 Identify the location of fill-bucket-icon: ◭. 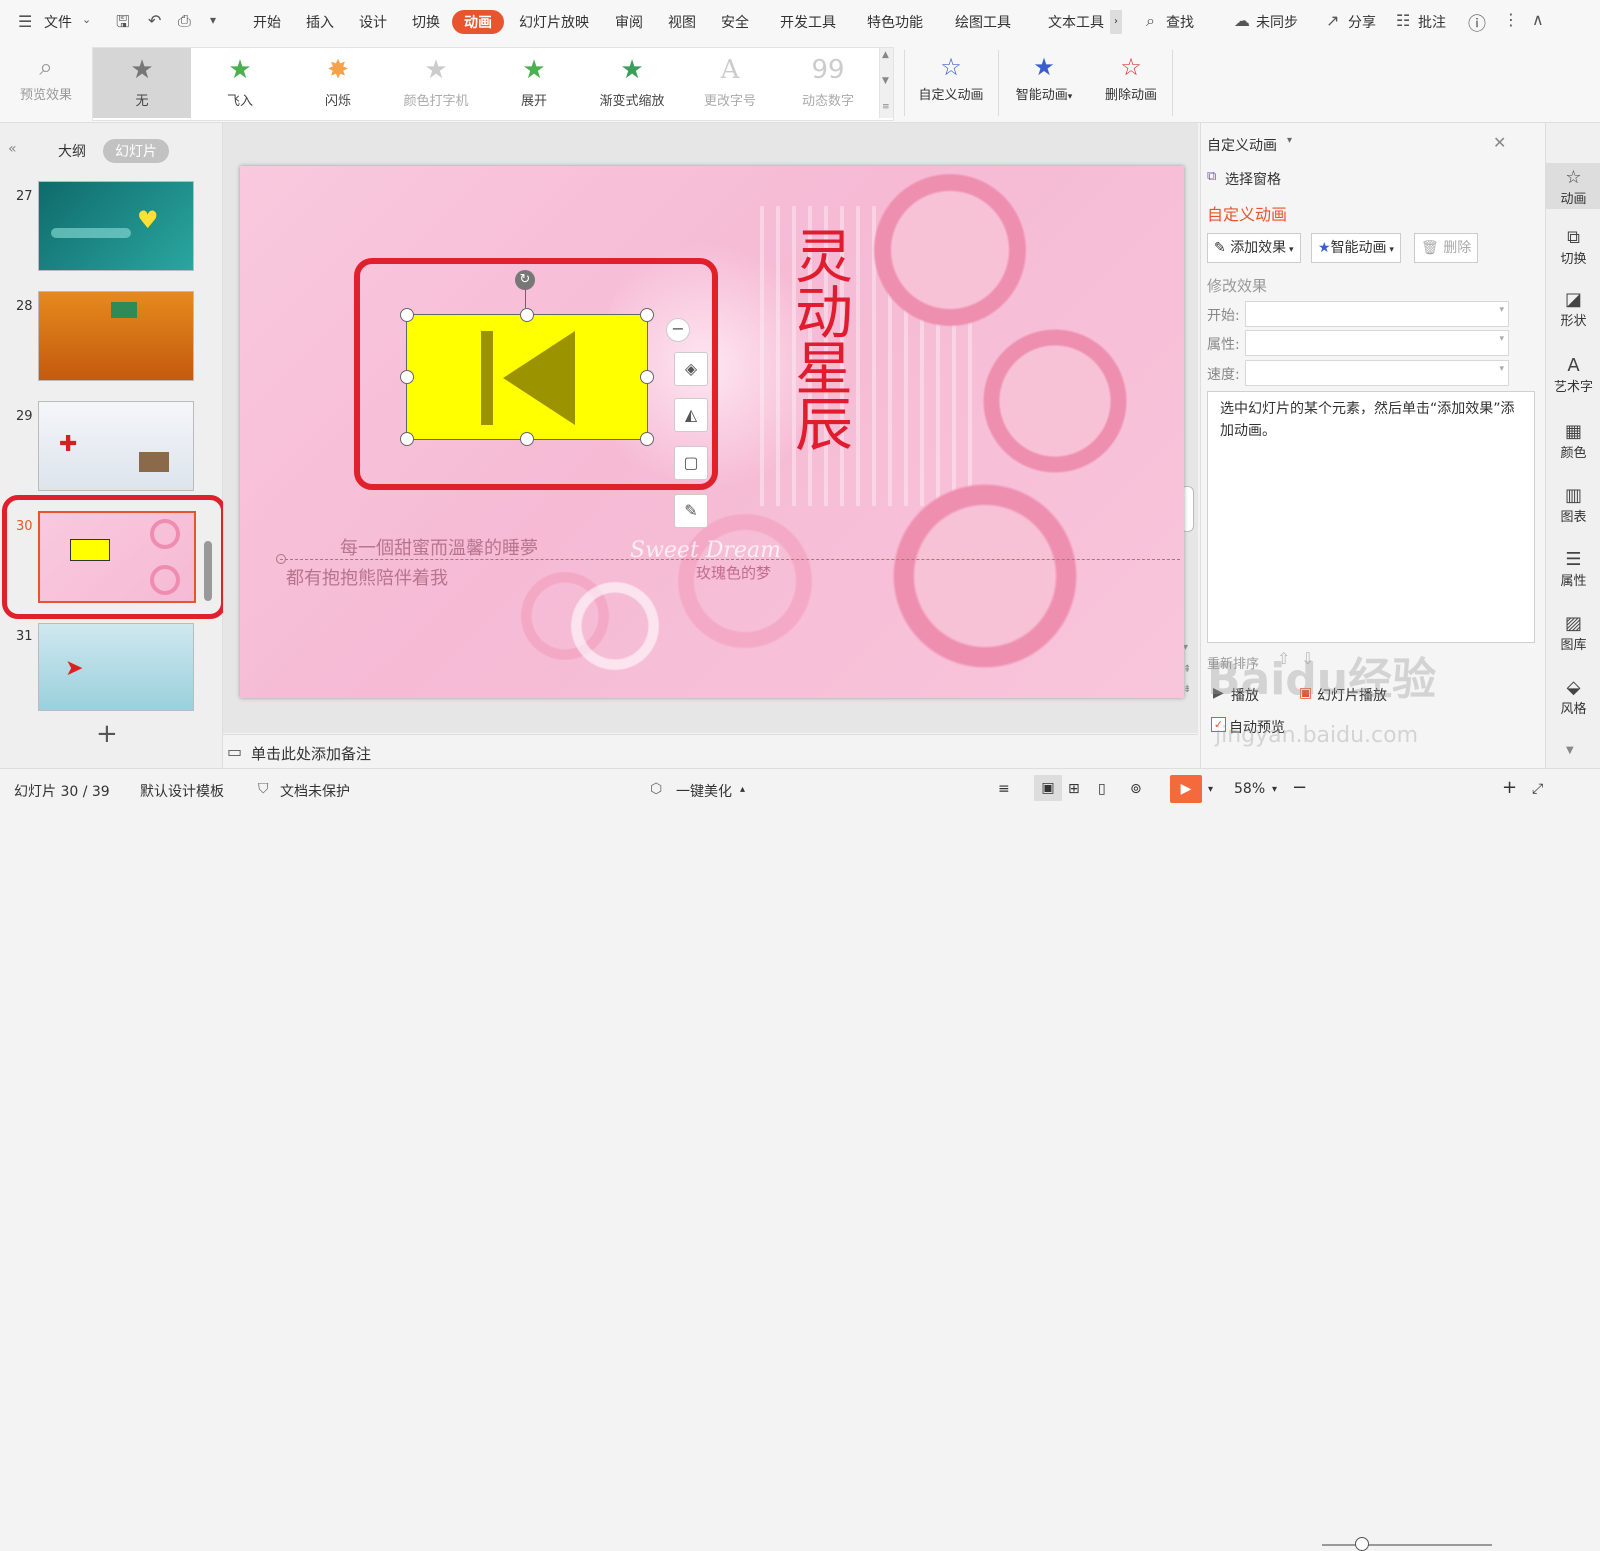
(691, 415).